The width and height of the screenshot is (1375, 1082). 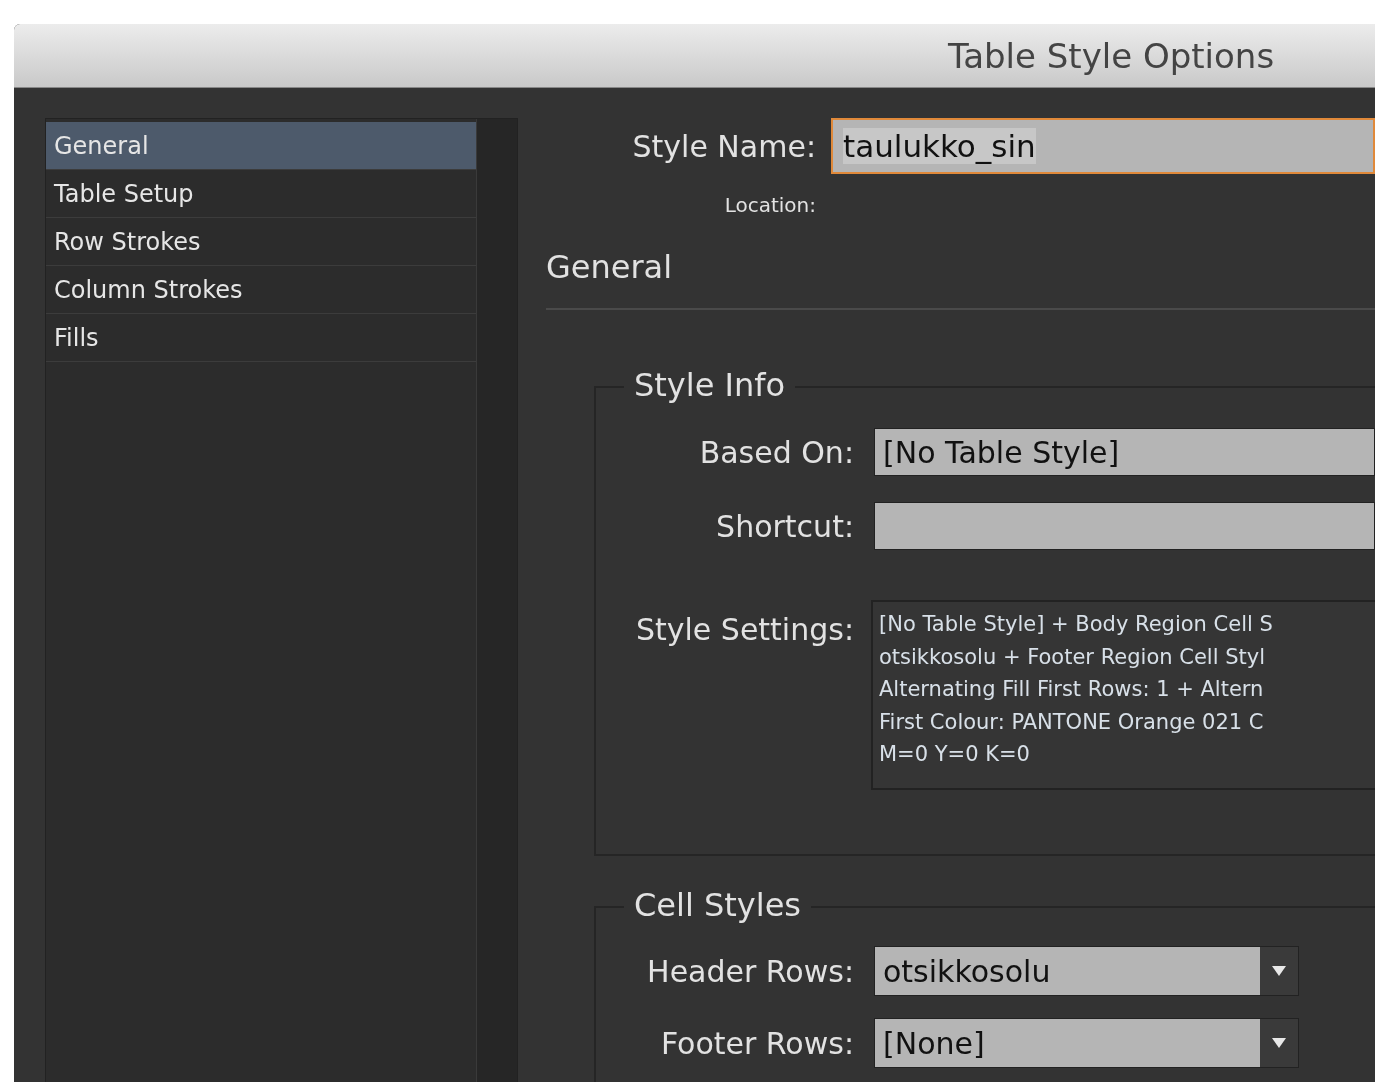 What do you see at coordinates (261, 242) in the screenshot?
I see `sidebar-item: Row Strokes` at bounding box center [261, 242].